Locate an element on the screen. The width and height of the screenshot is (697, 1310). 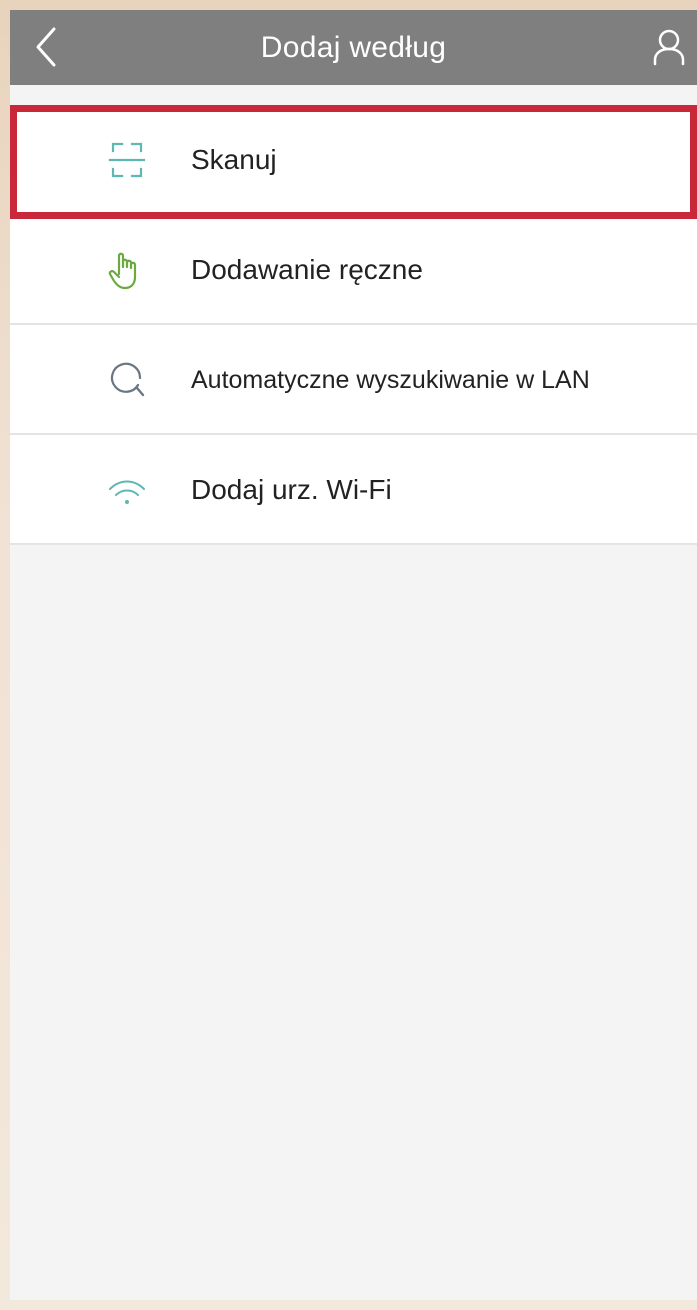
menu-item-label: Dodawanie ręczne is located at coordinates (307, 269).